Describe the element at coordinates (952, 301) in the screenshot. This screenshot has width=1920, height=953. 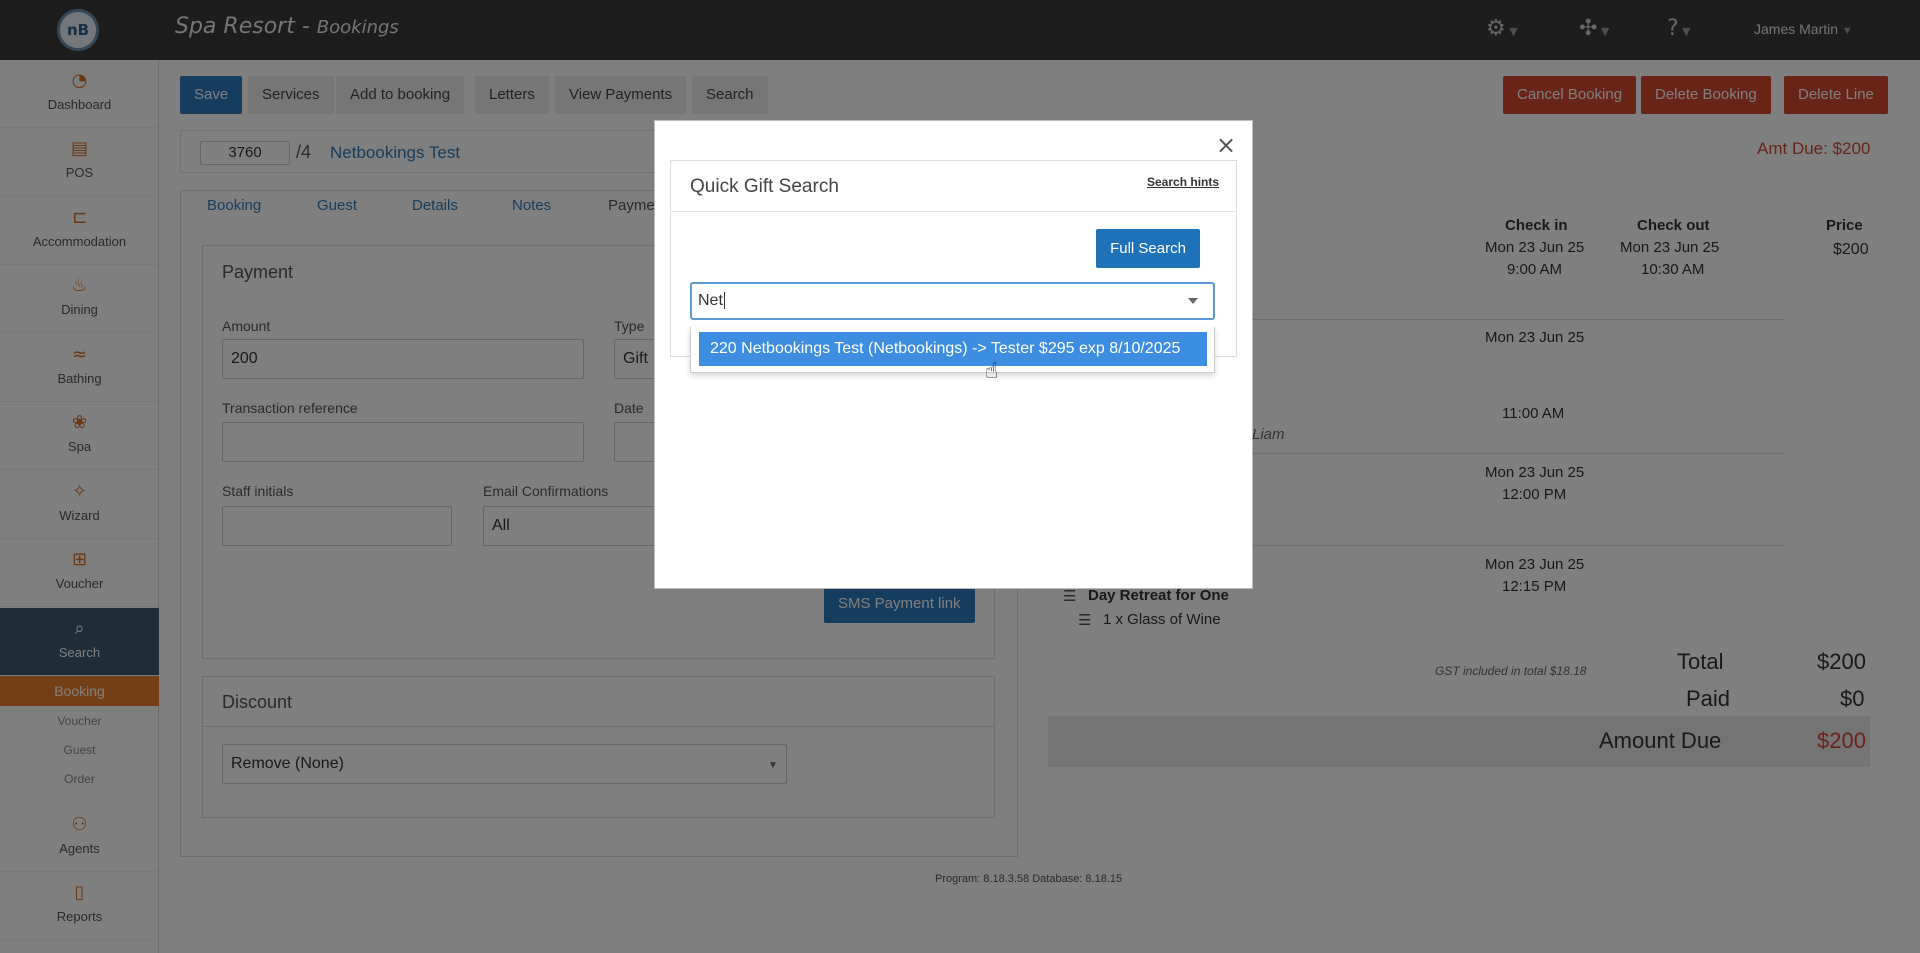
I see `gift-search-input: Net` at that location.